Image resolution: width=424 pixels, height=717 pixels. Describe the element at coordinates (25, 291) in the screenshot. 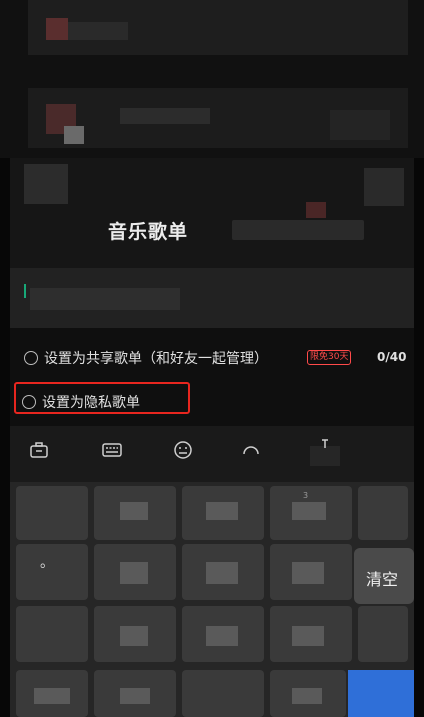

I see `text-cursor` at that location.